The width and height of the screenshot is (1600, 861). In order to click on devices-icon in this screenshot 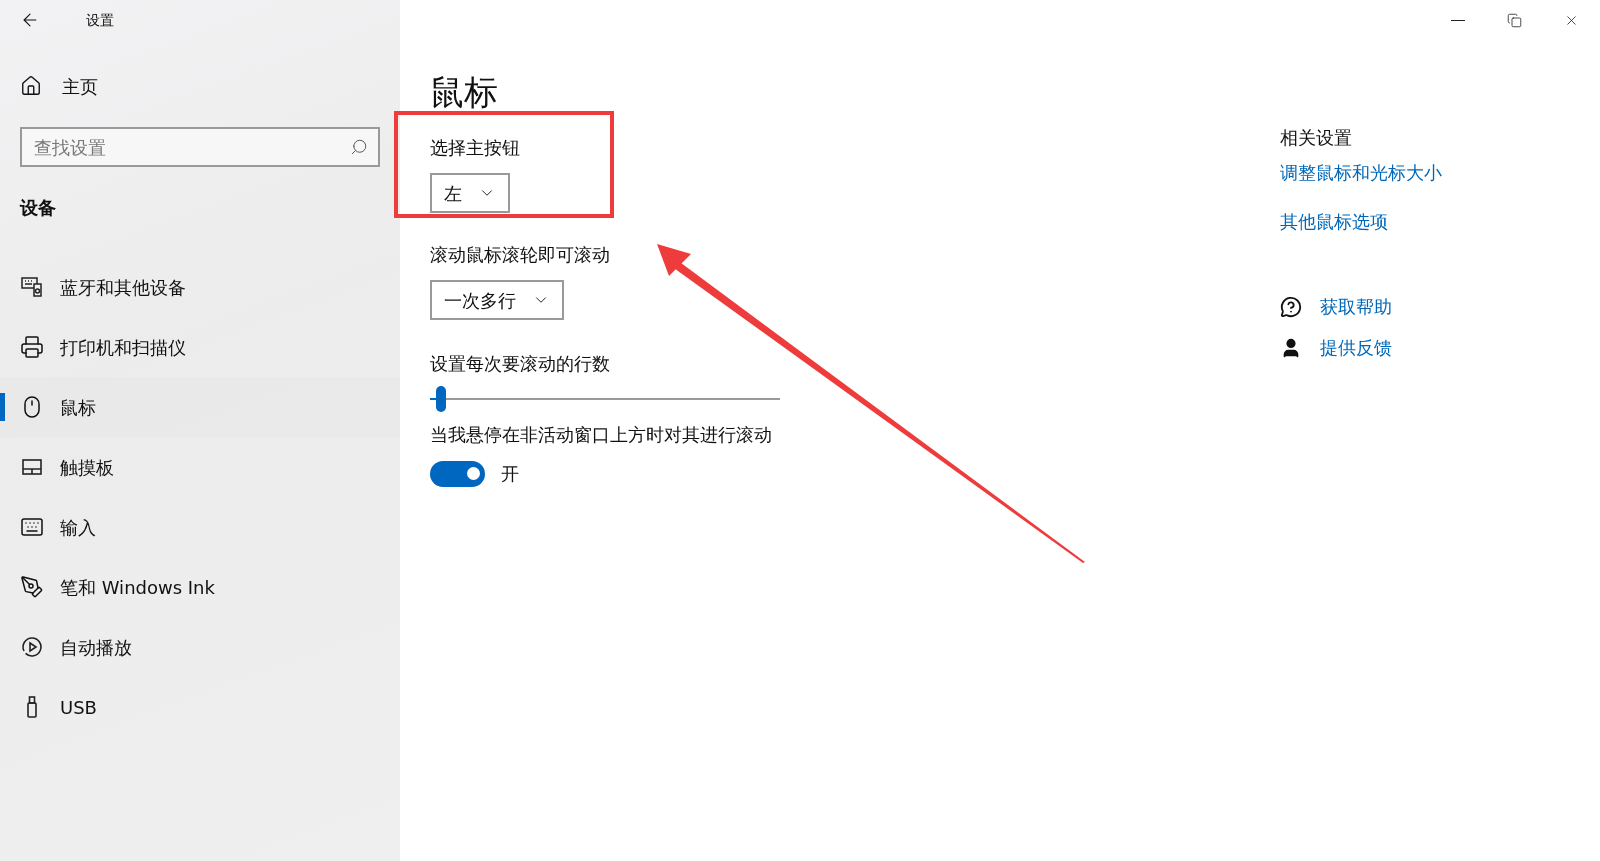, I will do `click(32, 287)`.